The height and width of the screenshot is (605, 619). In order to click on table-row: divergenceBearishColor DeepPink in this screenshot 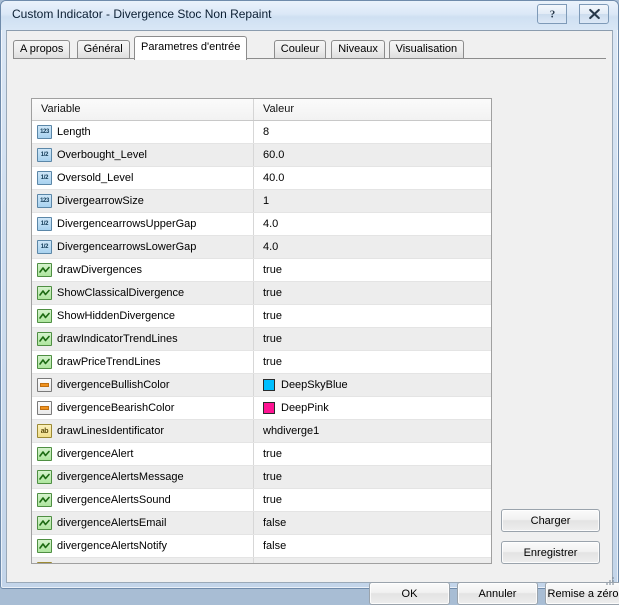, I will do `click(261, 408)`.